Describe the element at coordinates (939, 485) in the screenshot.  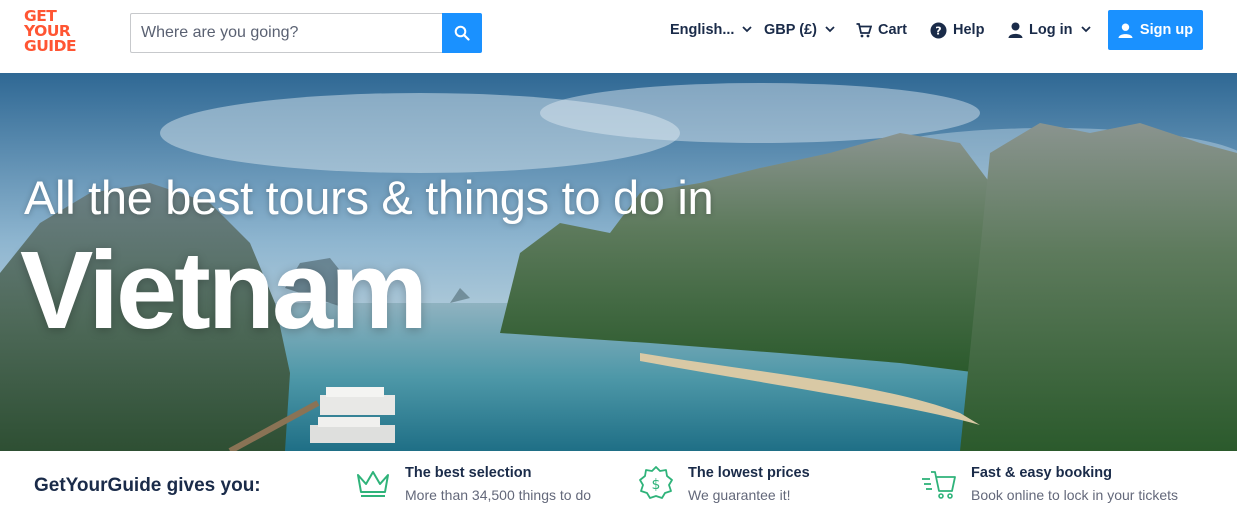
I see `fast-cart-icon` at that location.